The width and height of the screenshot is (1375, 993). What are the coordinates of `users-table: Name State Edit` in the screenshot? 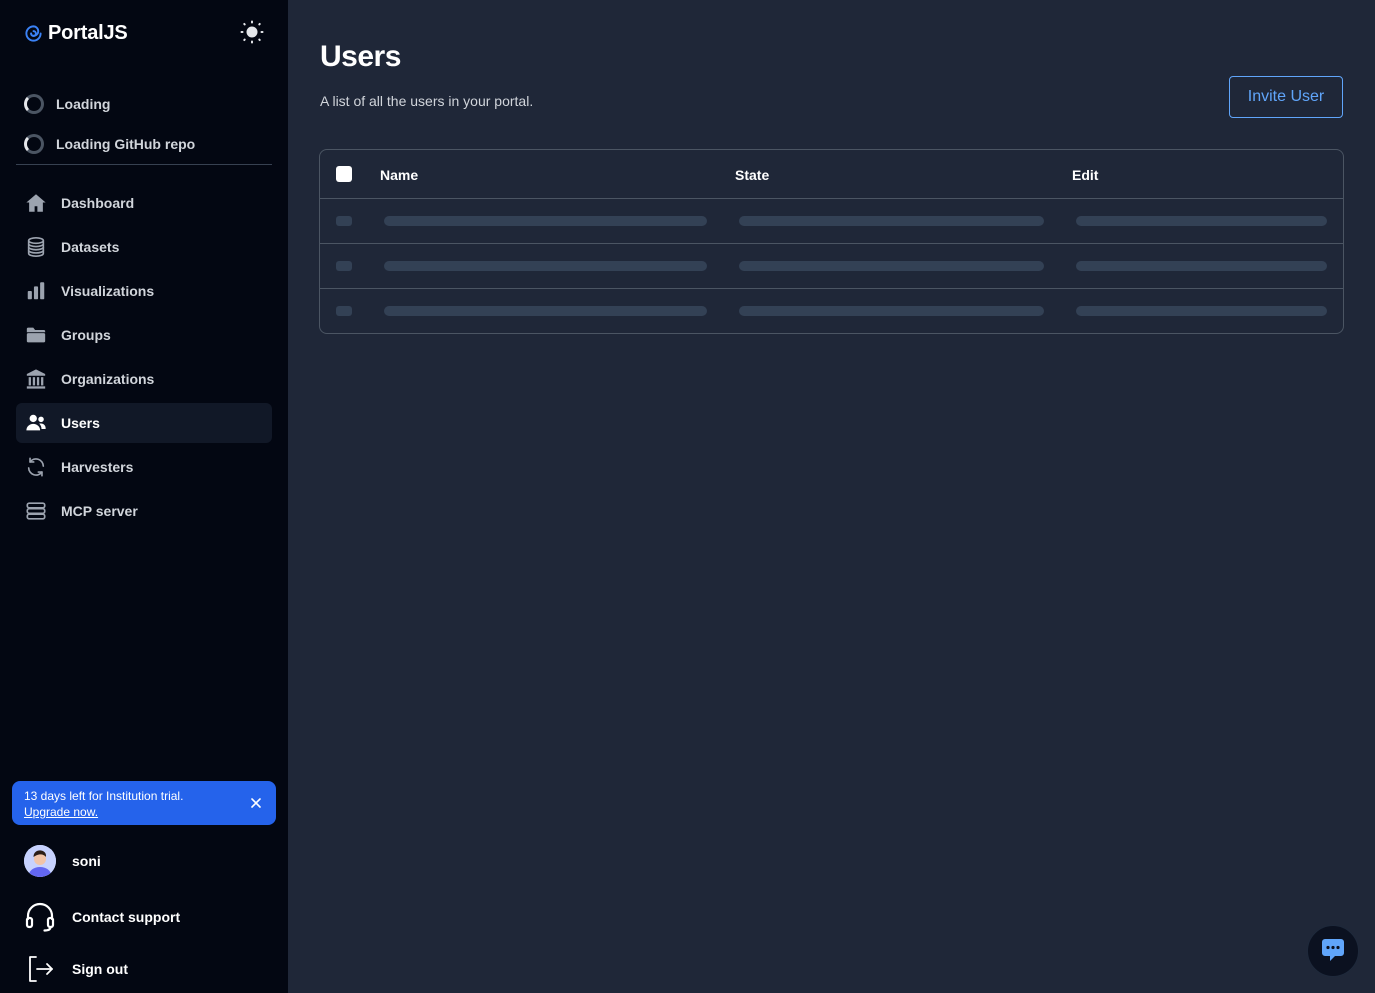 It's located at (831, 241).